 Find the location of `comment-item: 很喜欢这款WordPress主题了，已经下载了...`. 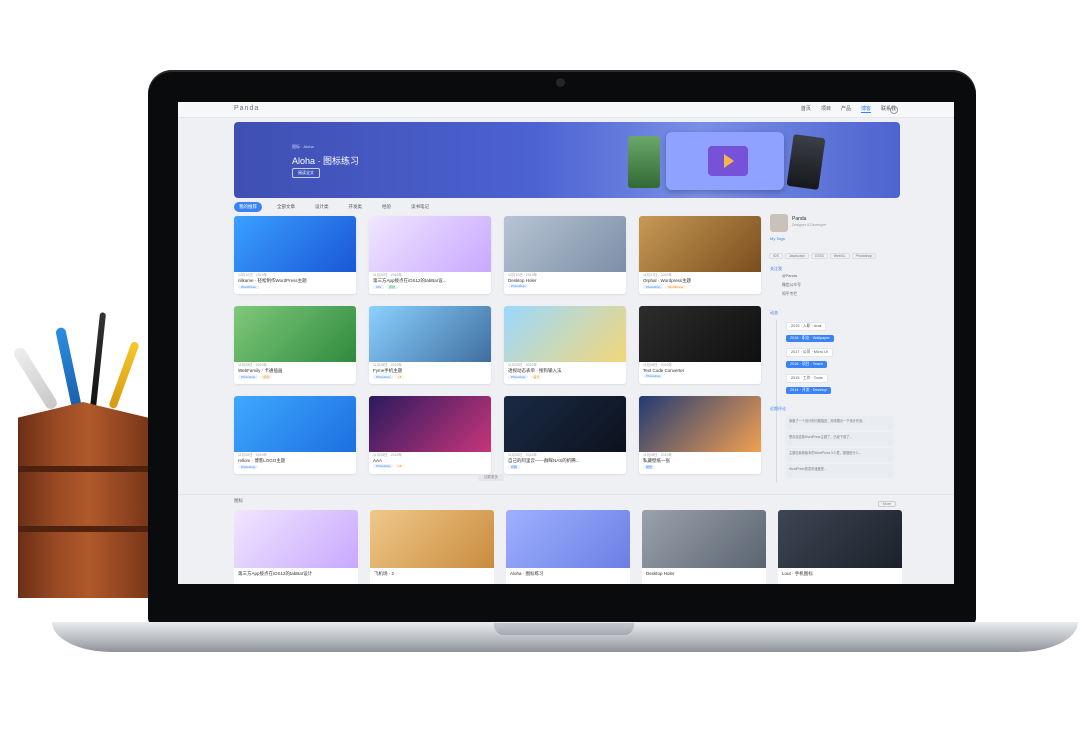

comment-item: 很喜欢这款WordPress主题了，已经下载了... is located at coordinates (840, 439).